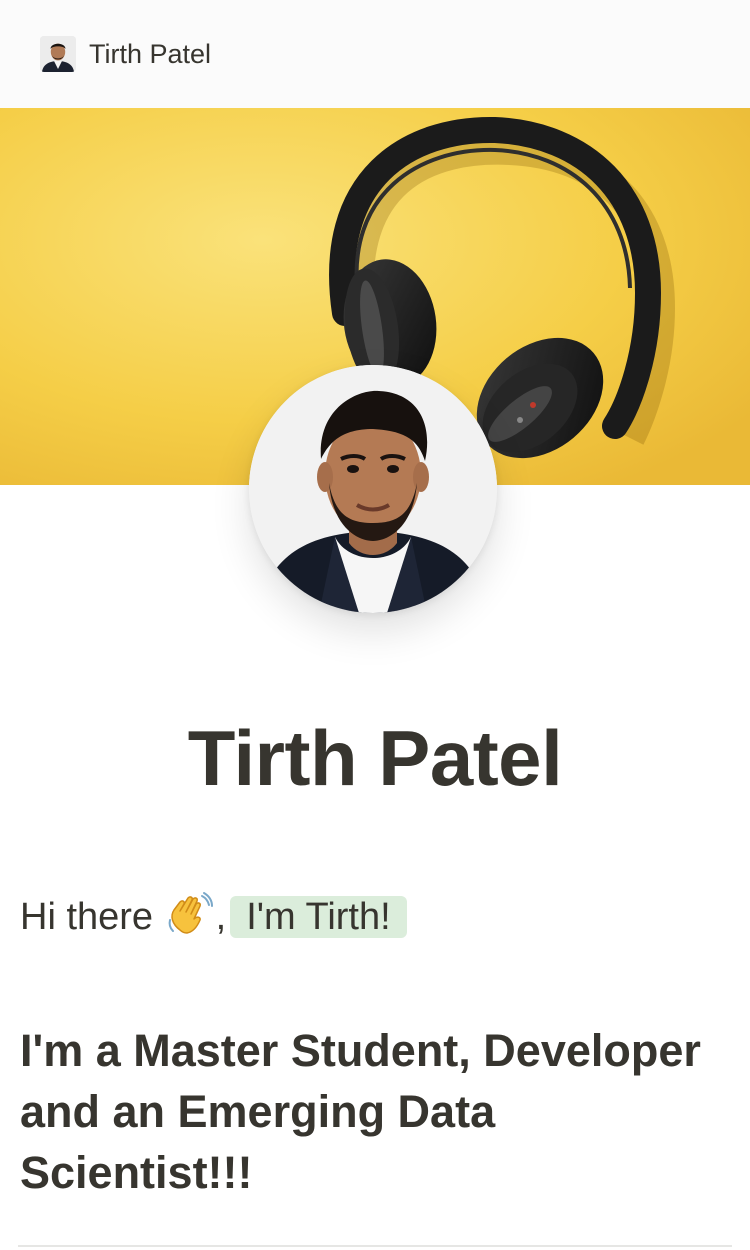  What do you see at coordinates (92, 917) in the screenshot?
I see `greeting-text: Hi there` at bounding box center [92, 917].